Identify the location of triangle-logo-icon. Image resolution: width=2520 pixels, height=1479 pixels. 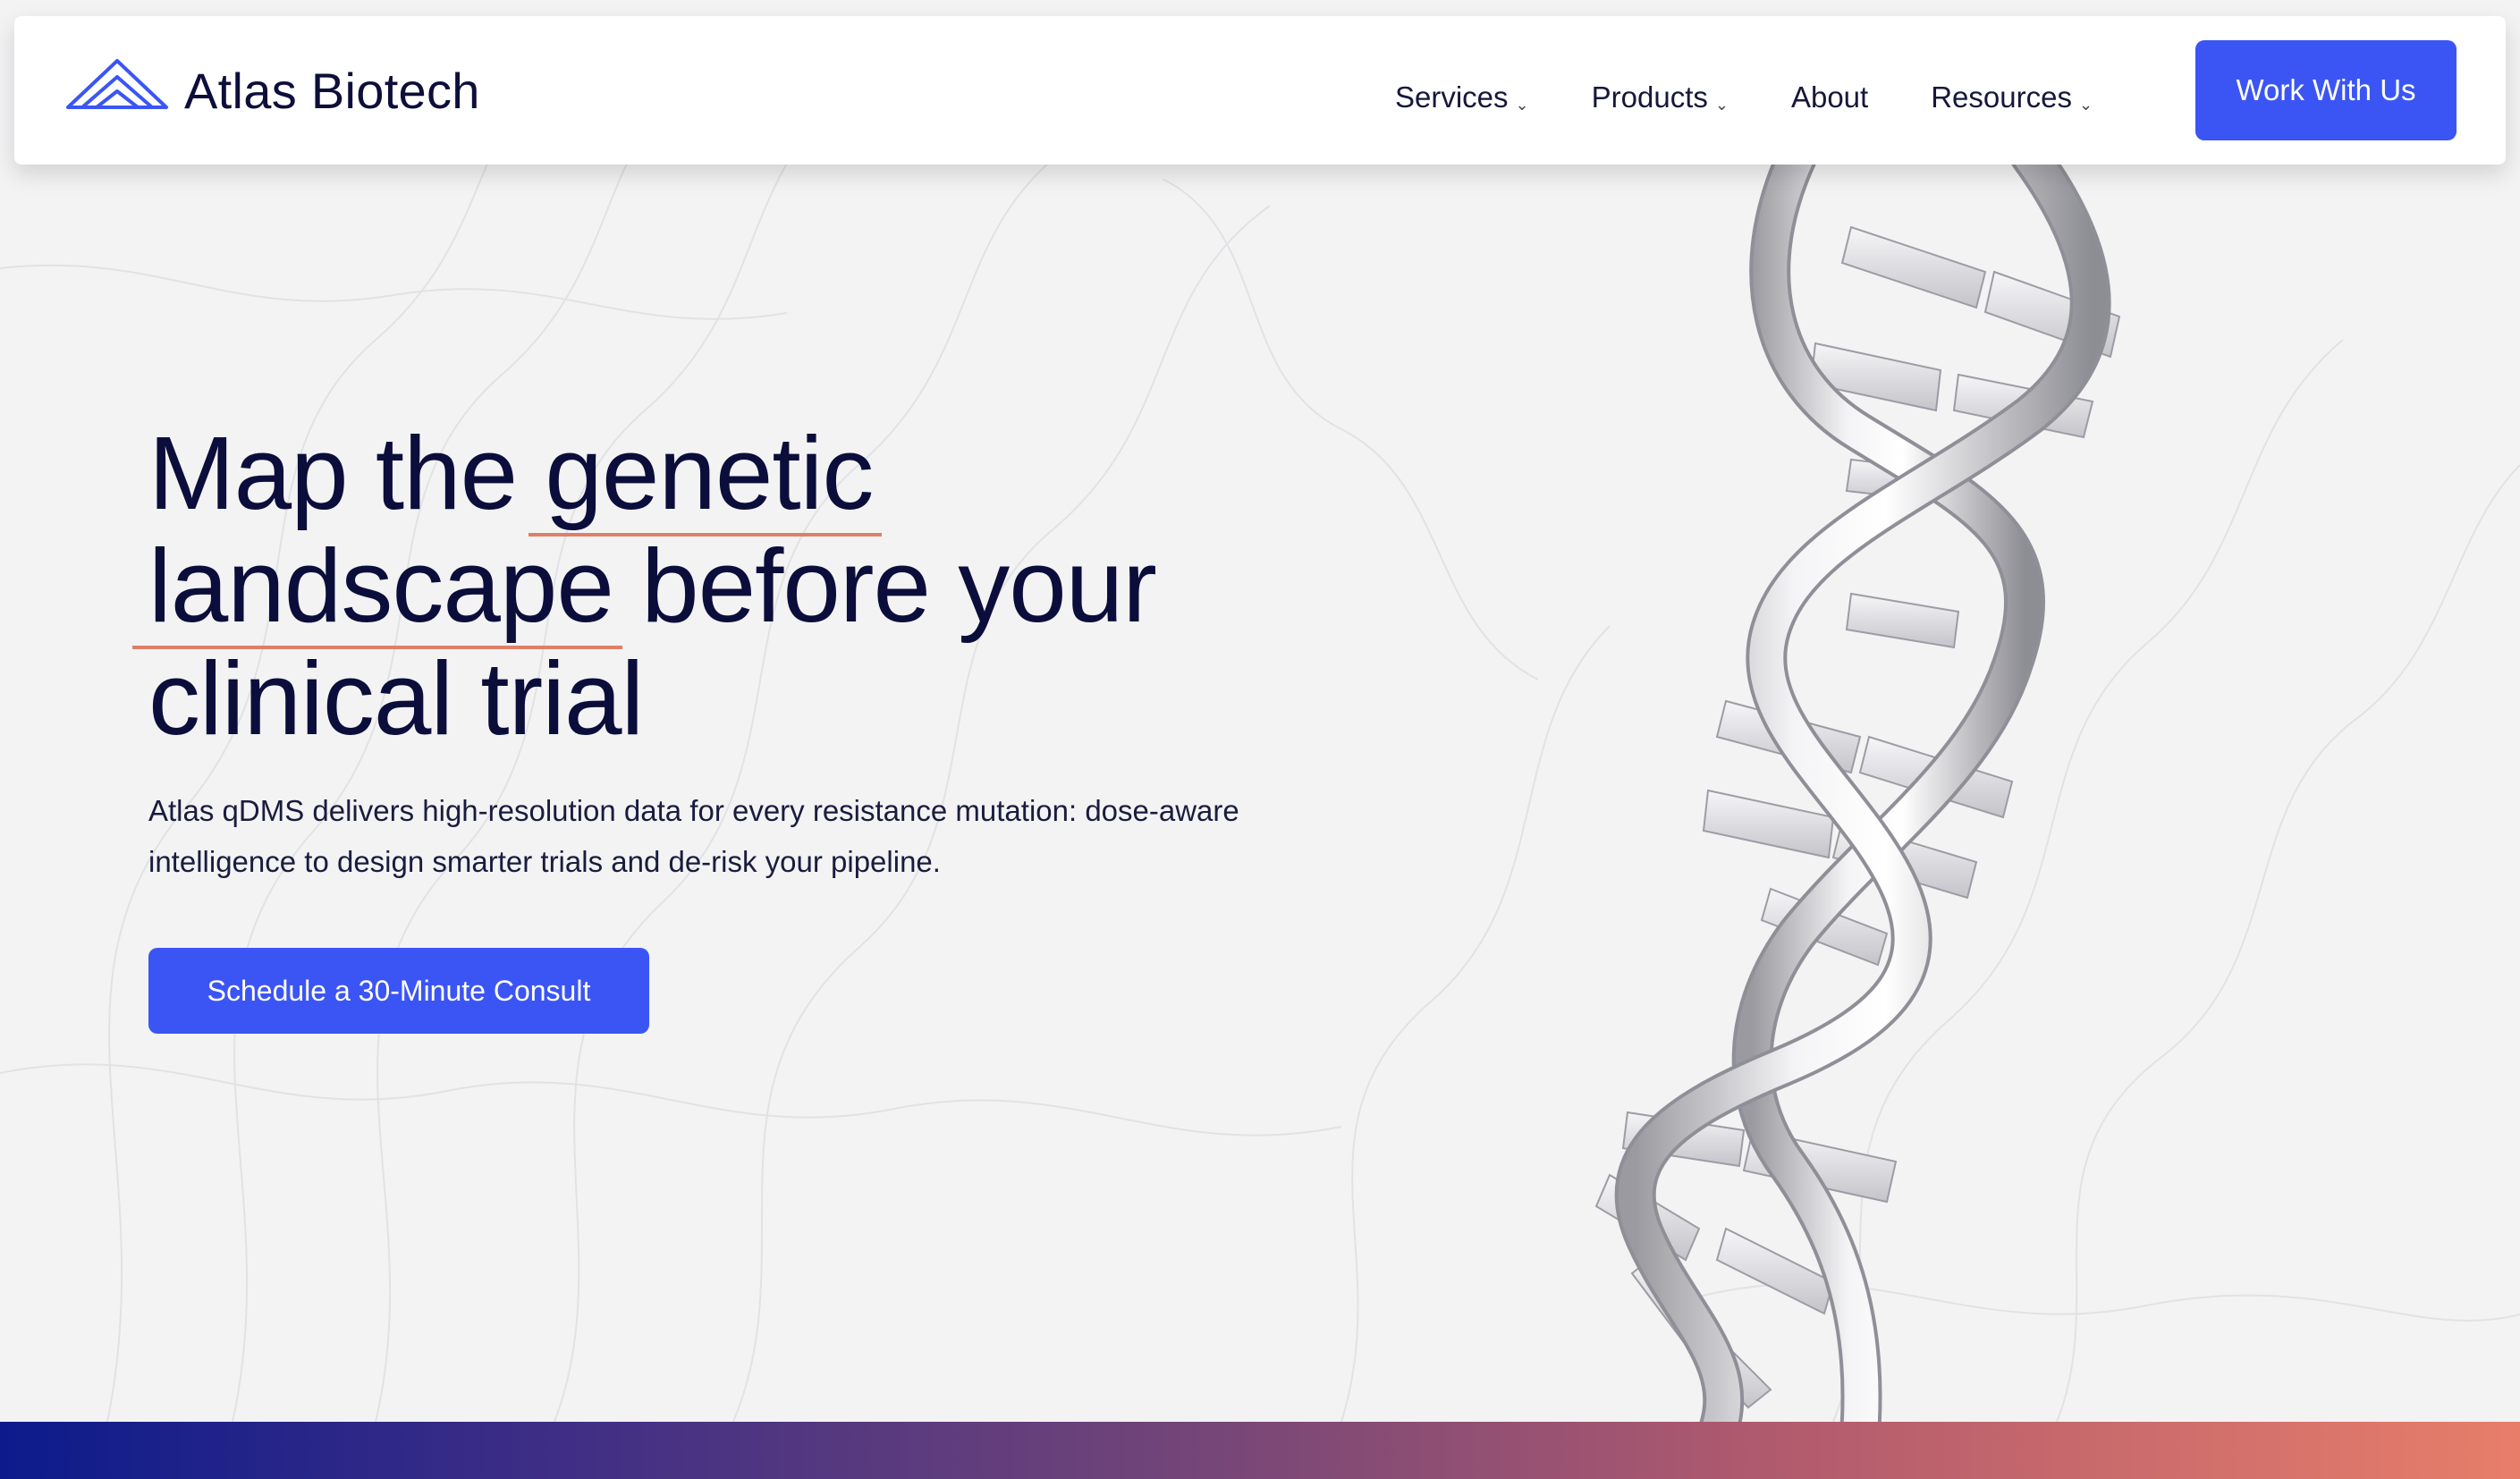
(117, 84).